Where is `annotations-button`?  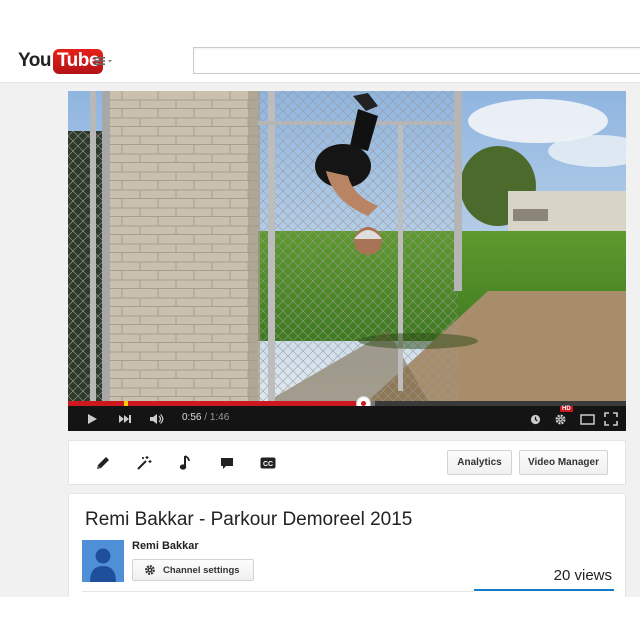 annotations-button is located at coordinates (227, 463).